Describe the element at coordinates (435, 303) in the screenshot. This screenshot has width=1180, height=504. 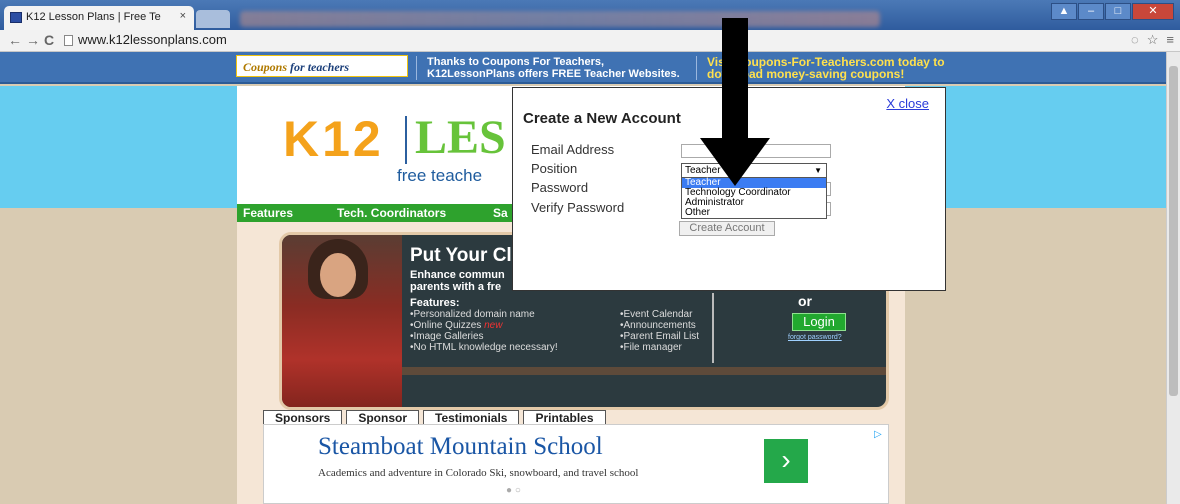
I see `features-label: Features:` at that location.